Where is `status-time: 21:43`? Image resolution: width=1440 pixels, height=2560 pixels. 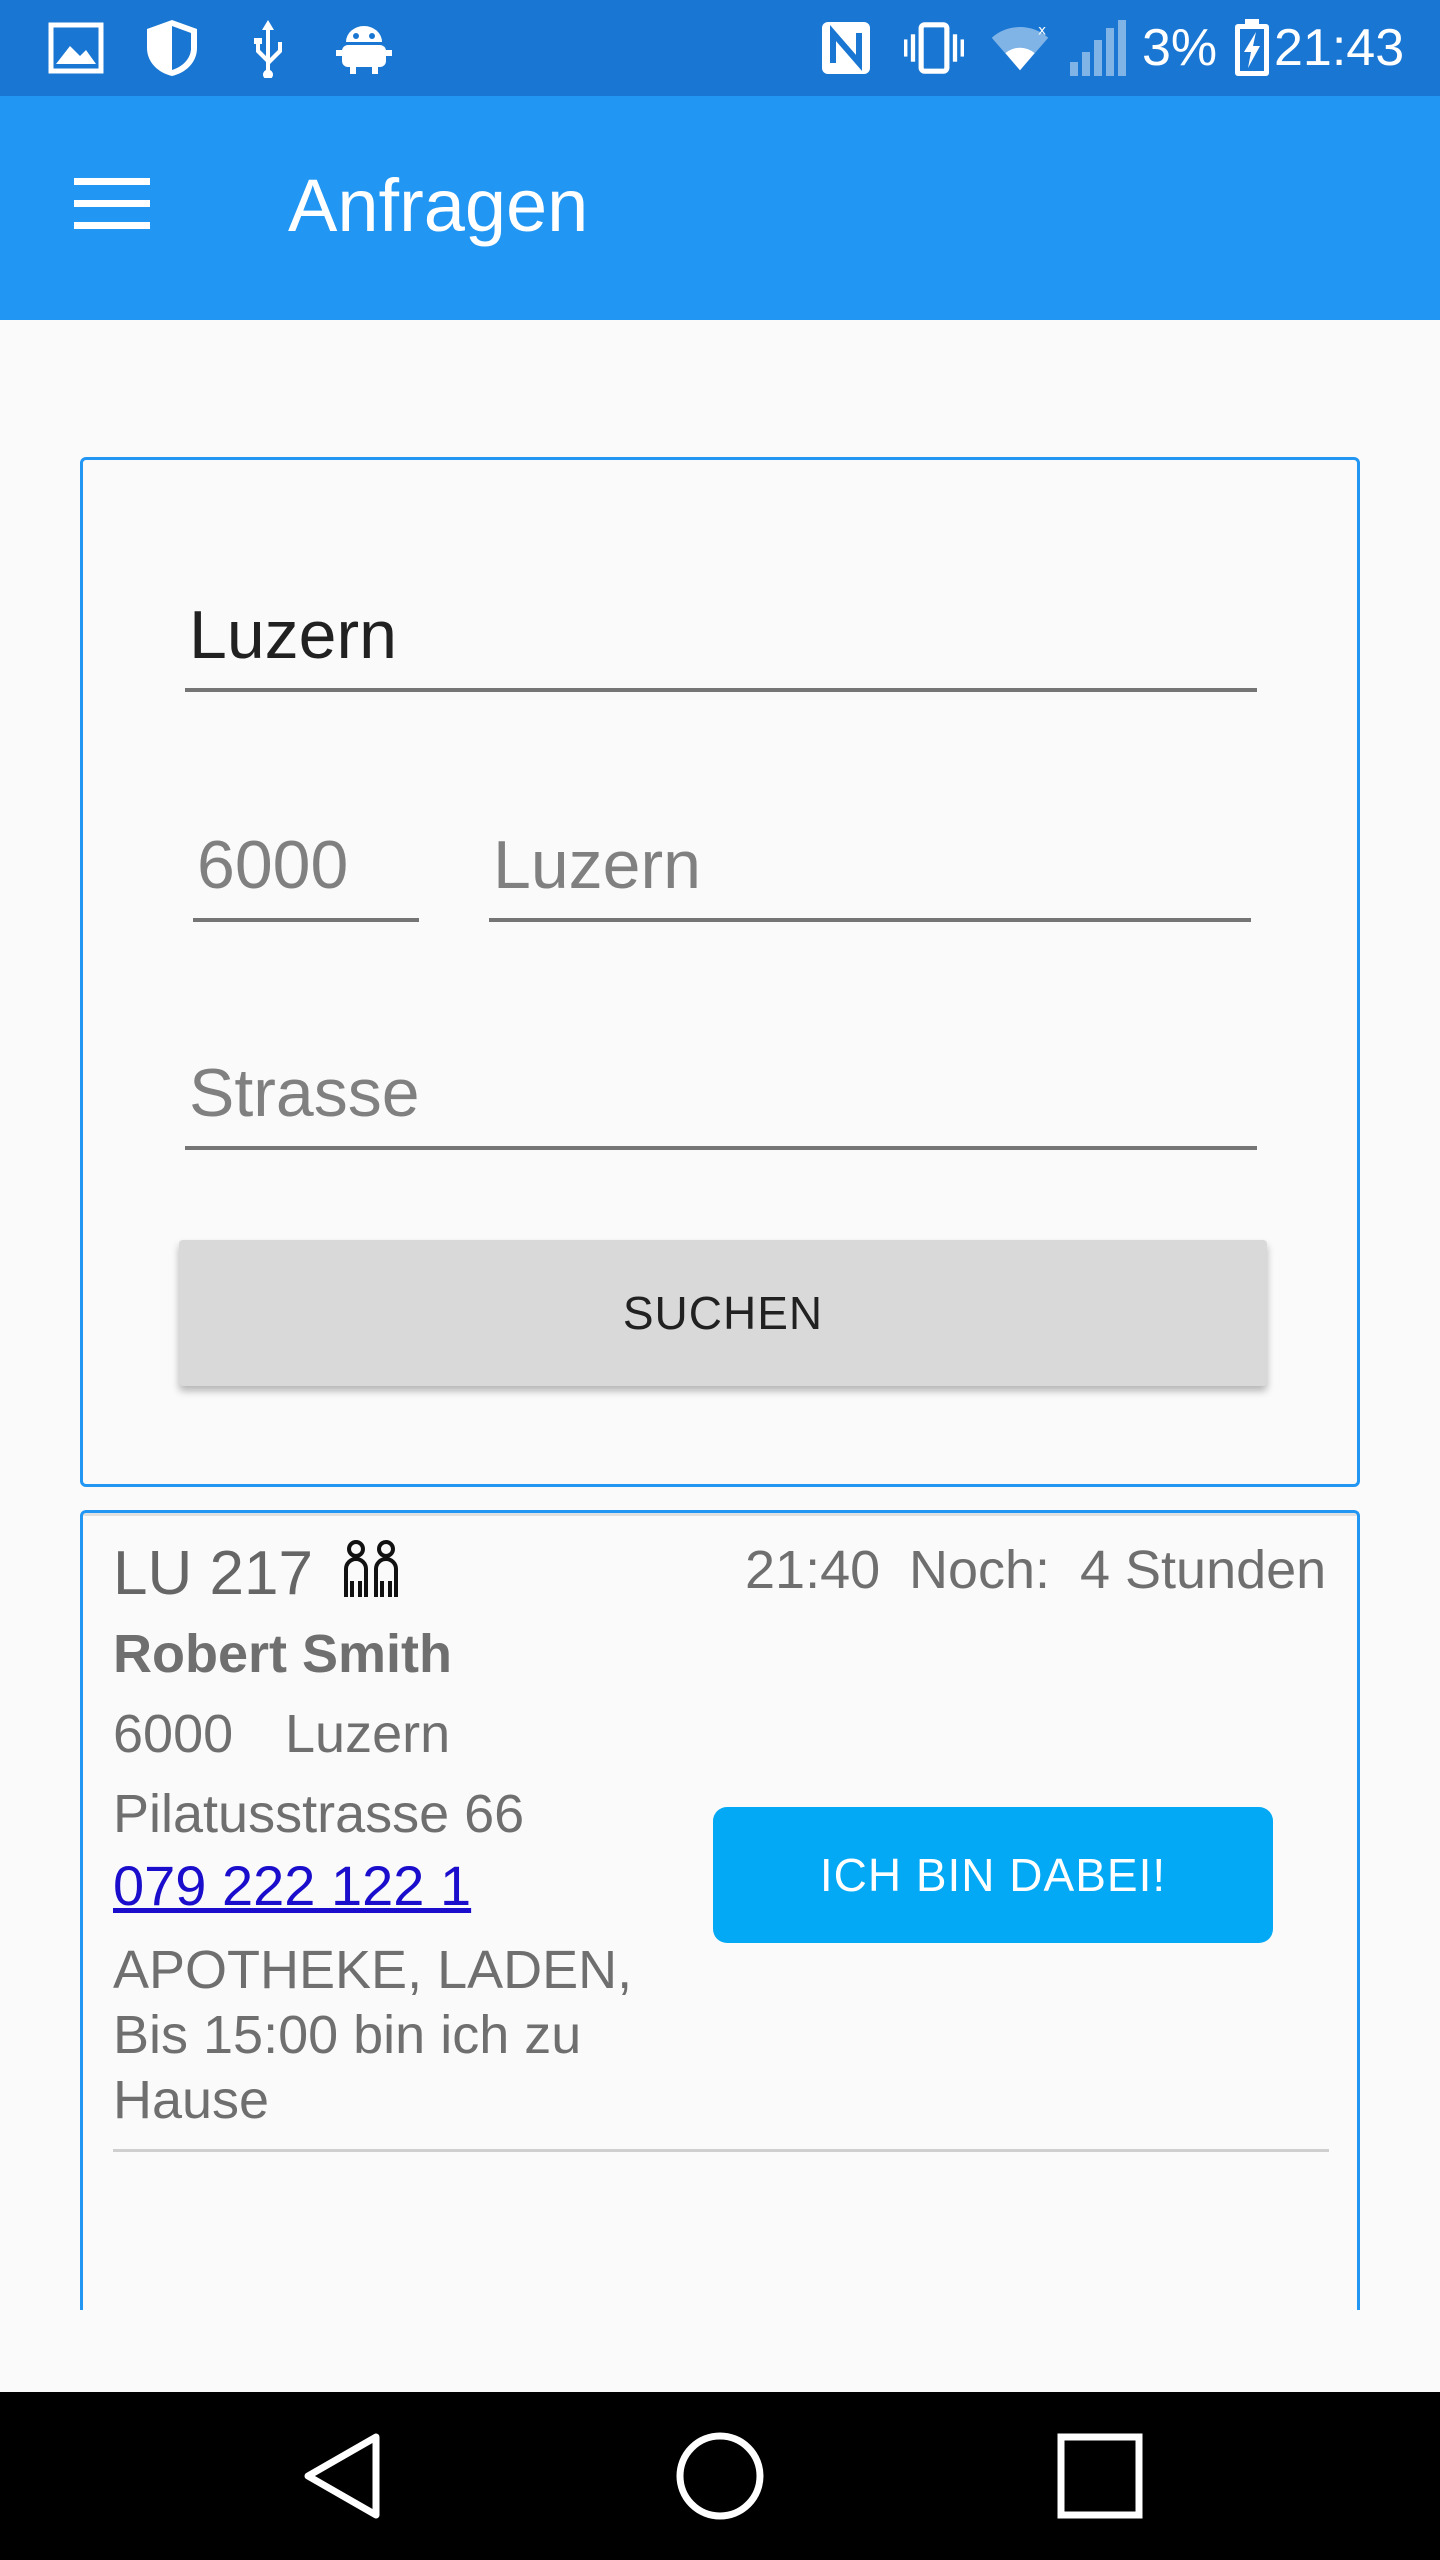
status-time: 21:43 is located at coordinates (1339, 48).